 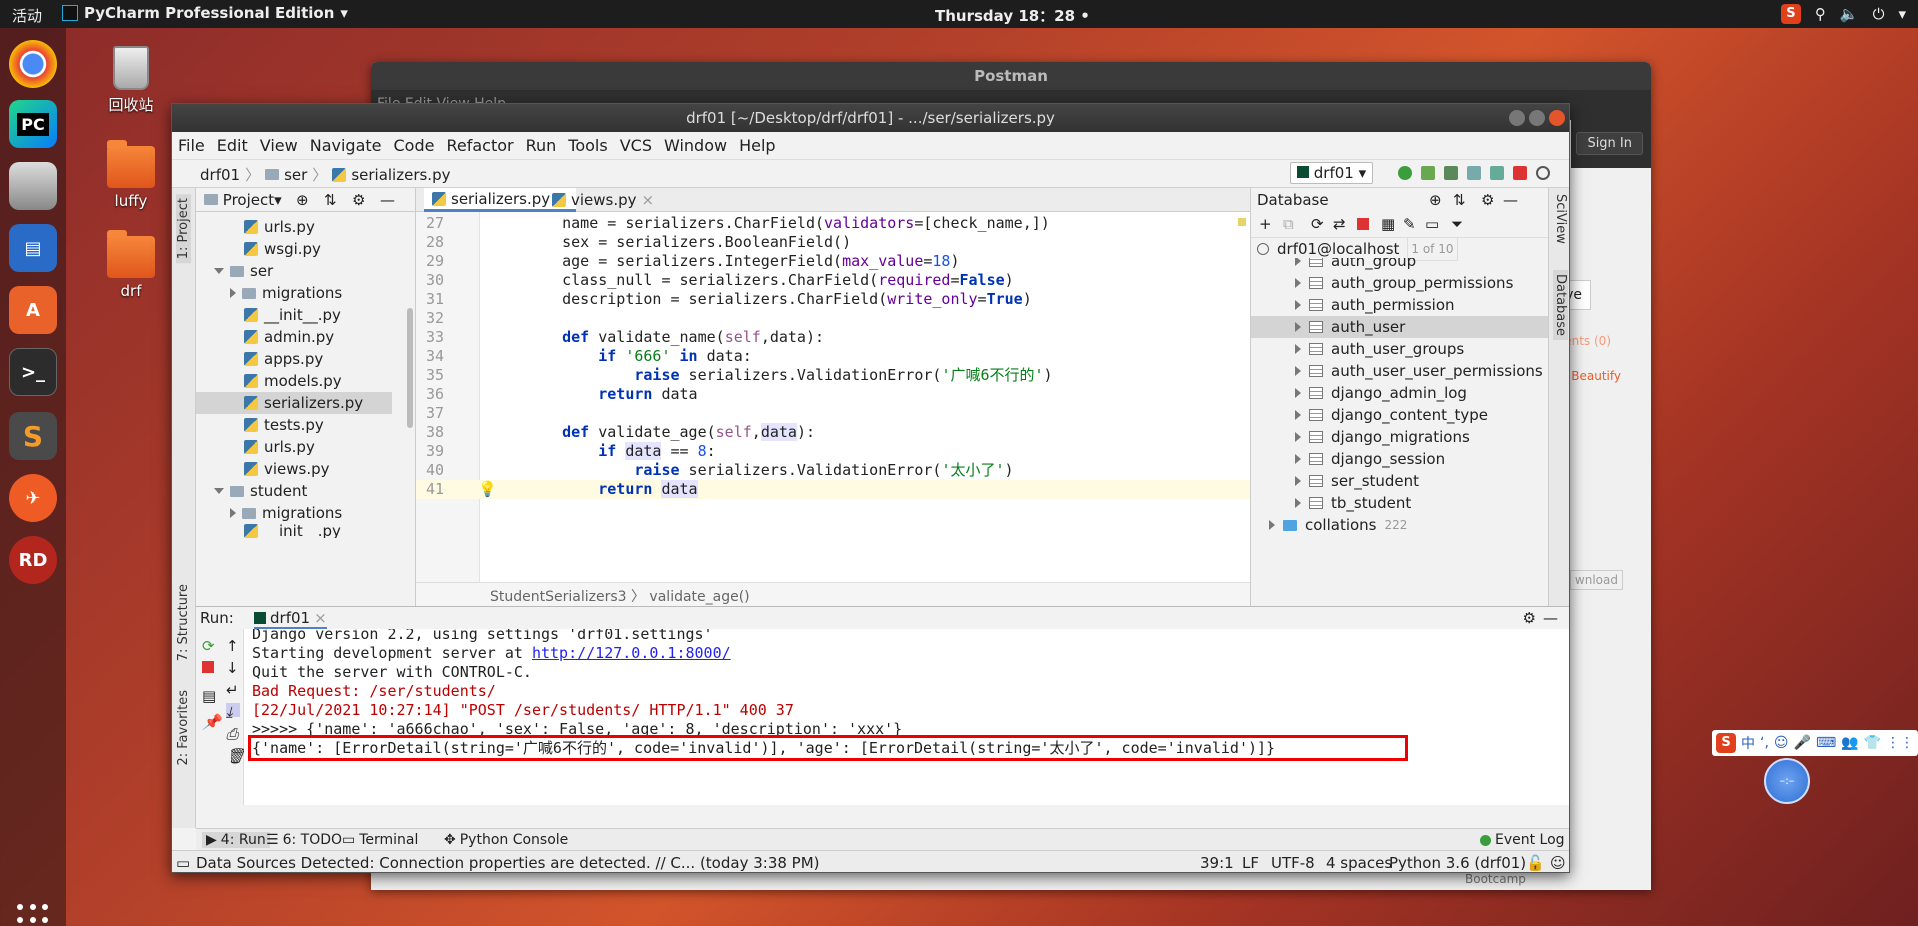 What do you see at coordinates (833, 337) in the screenshot?
I see `code-line: 33 def validate_name(self,data):` at bounding box center [833, 337].